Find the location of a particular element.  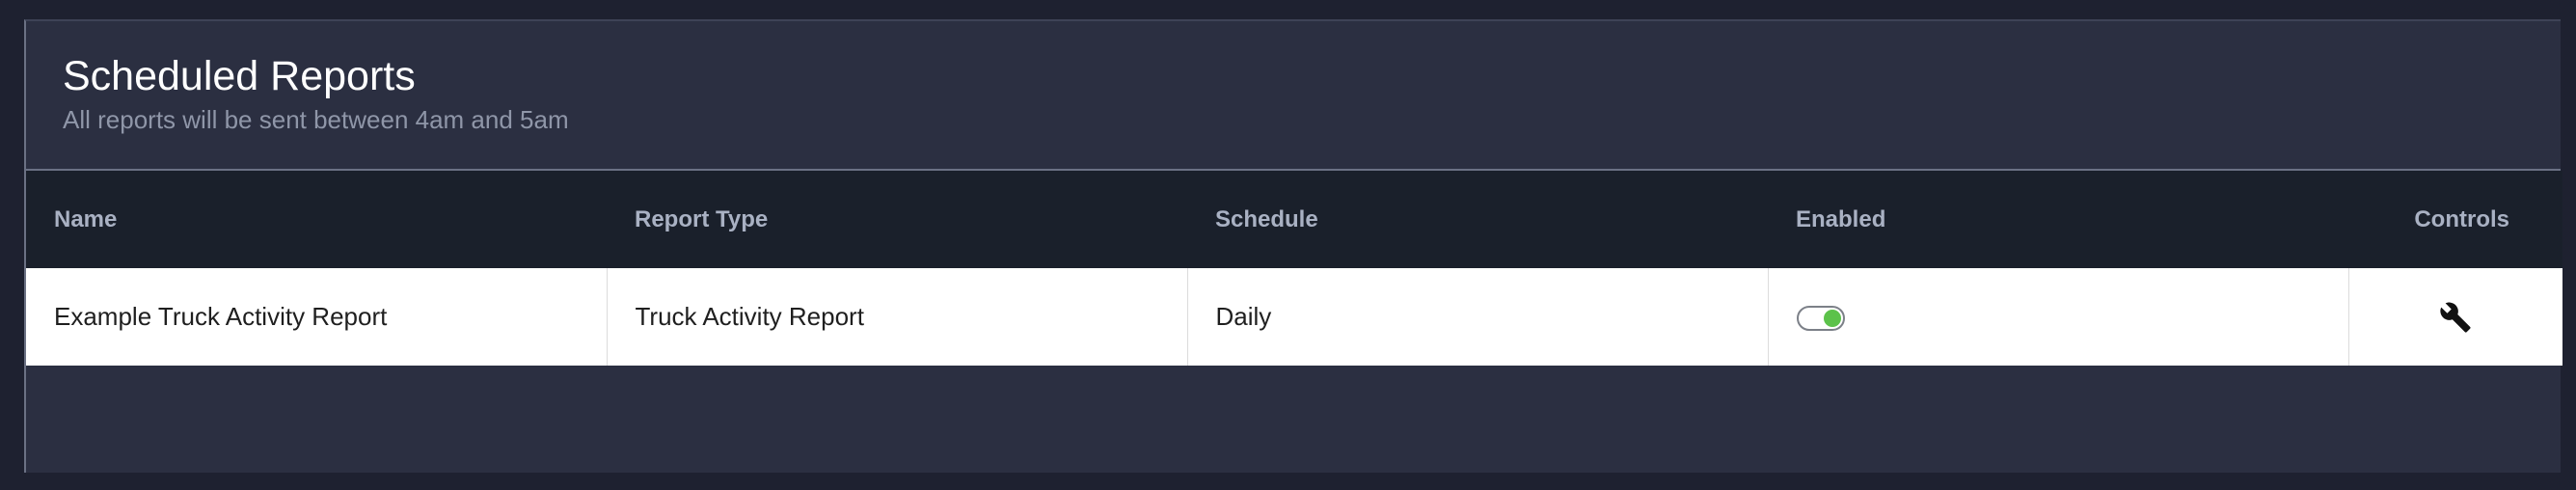

column-header-name: Name is located at coordinates (316, 219).